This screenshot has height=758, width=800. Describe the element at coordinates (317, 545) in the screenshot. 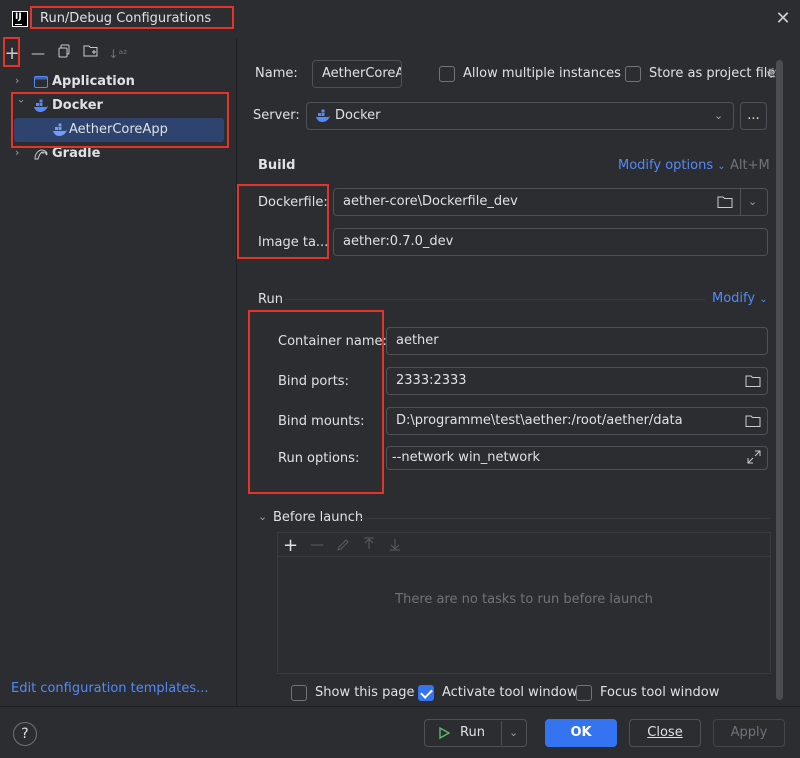

I see `remove-task-icon: —` at that location.